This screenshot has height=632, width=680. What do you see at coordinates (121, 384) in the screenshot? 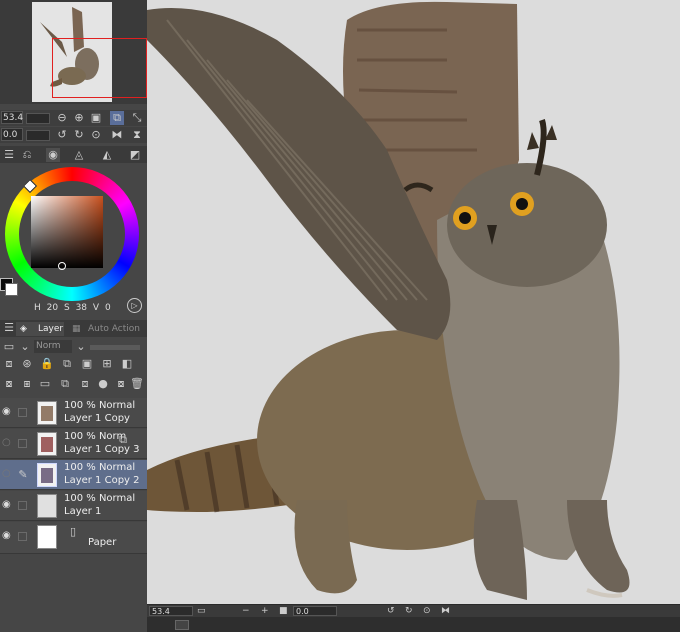
I see `apply-mask-icon: ⧇` at bounding box center [121, 384].